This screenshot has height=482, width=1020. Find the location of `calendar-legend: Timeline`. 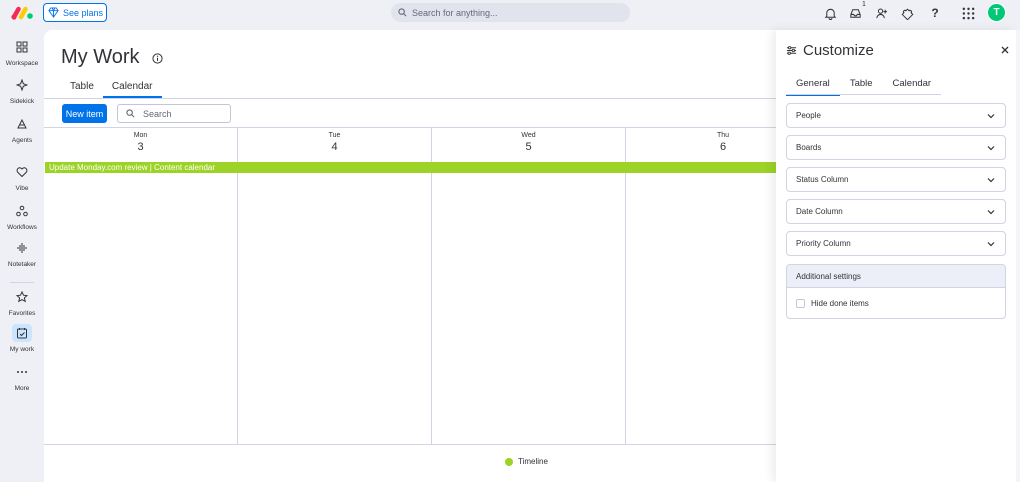

calendar-legend: Timeline is located at coordinates (526, 461).